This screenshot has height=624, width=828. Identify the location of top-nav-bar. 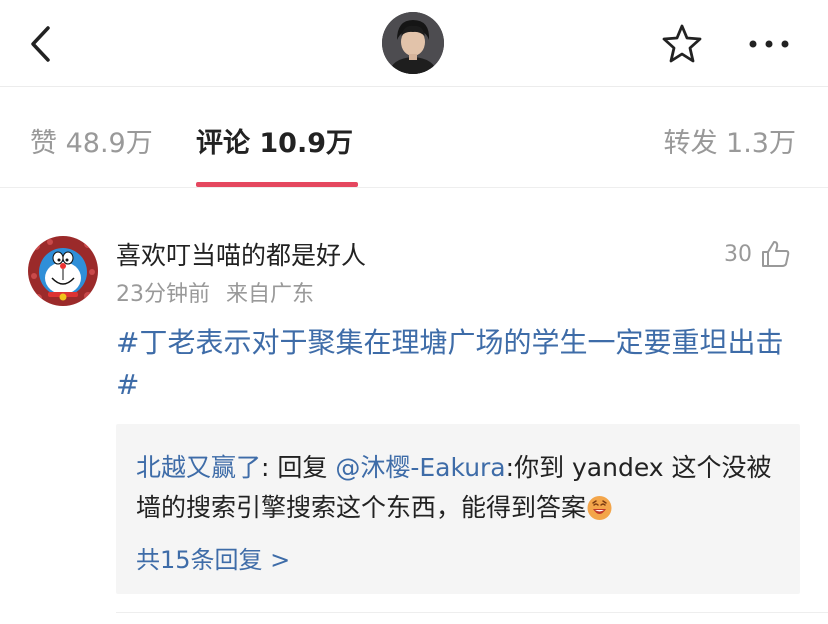
(414, 43).